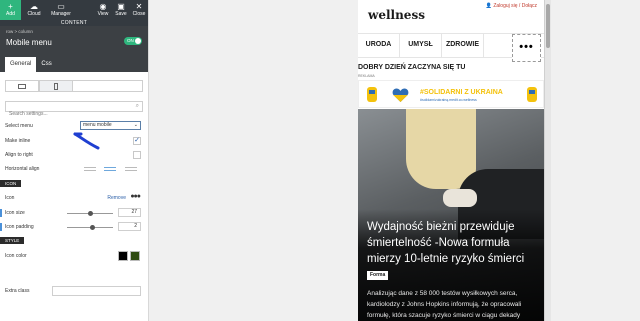 The width and height of the screenshot is (640, 321). What do you see at coordinates (108, 86) in the screenshot?
I see `device-row-filler` at bounding box center [108, 86].